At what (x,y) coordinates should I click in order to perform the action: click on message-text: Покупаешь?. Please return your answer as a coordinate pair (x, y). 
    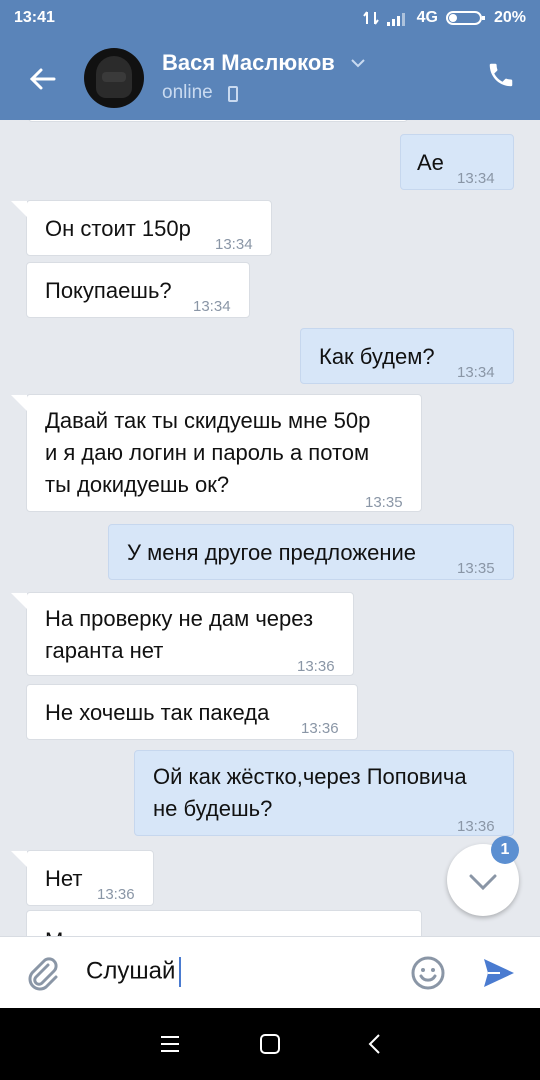
    Looking at the image, I should click on (108, 290).